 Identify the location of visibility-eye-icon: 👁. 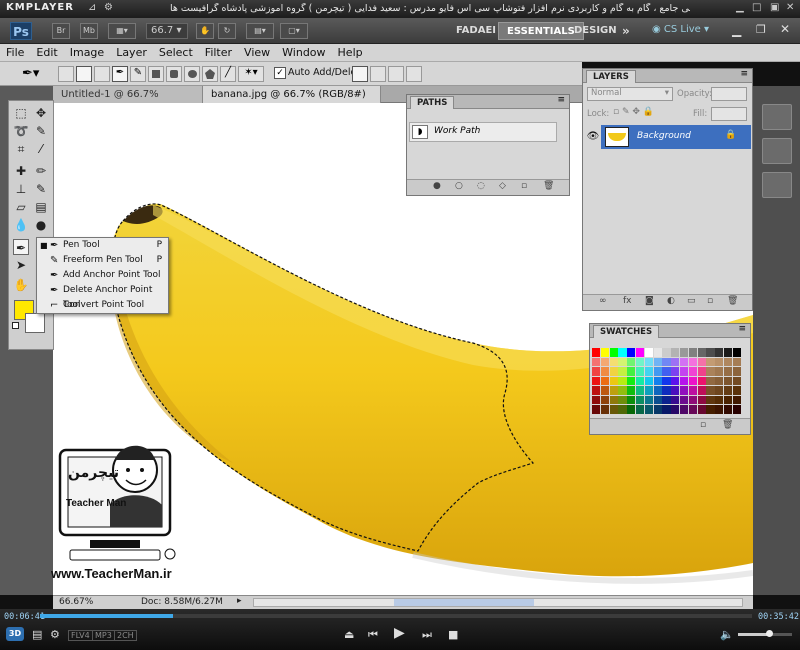
(593, 137).